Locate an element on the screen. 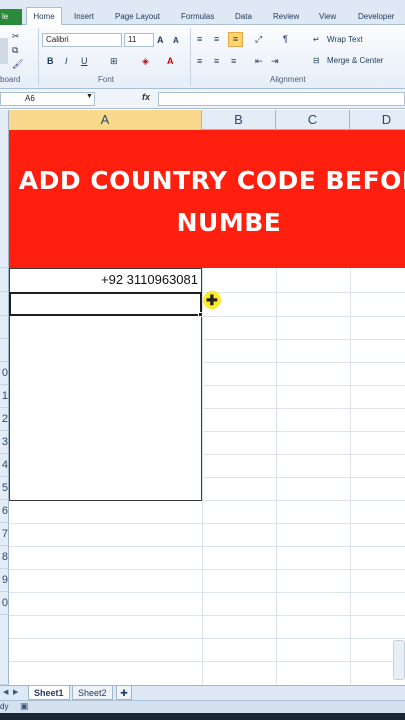 The width and height of the screenshot is (405, 720). copy-icon: ⧉ is located at coordinates (15, 50).